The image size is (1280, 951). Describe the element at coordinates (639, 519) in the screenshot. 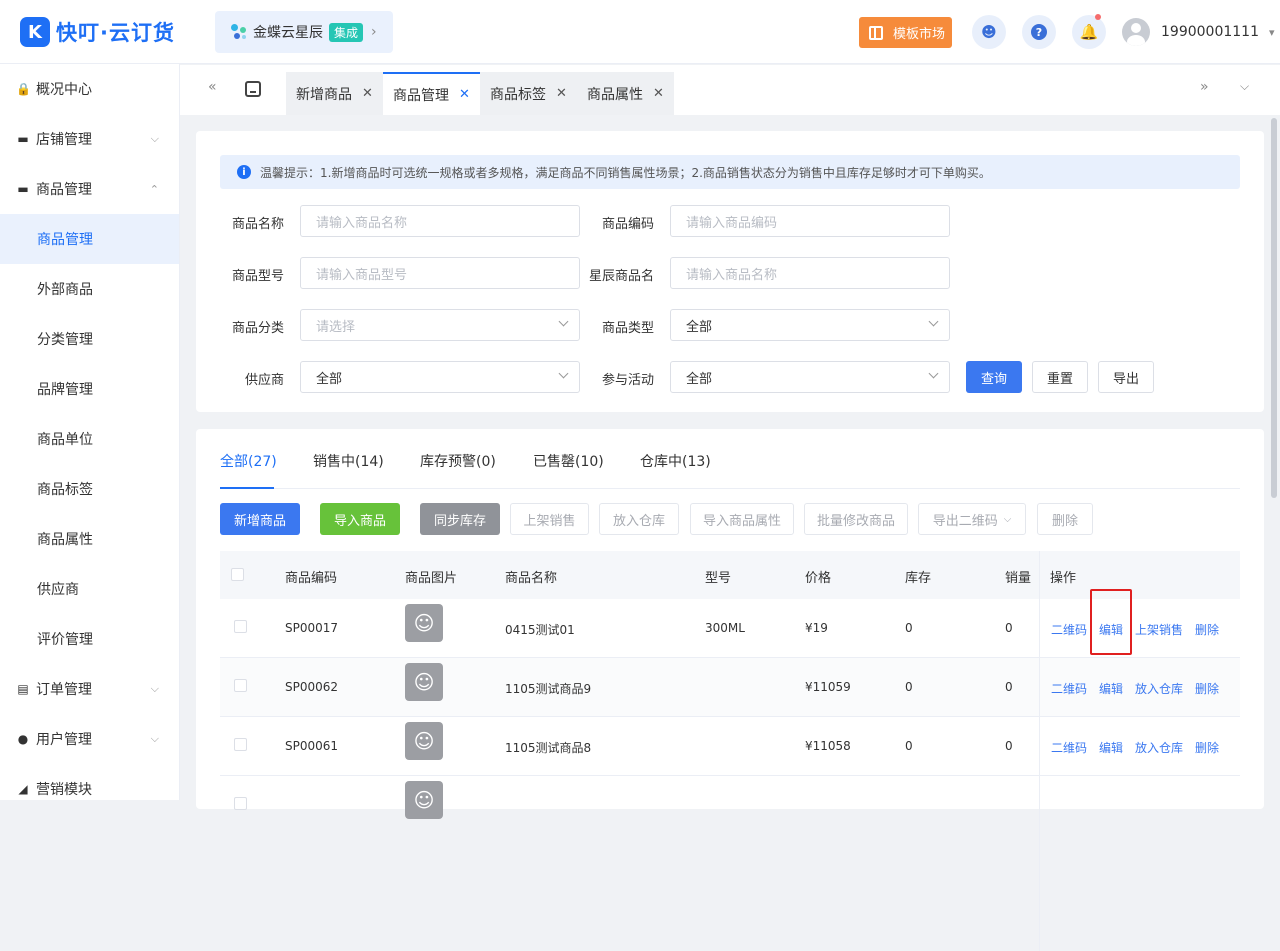

I see `to-warehouse-button: 放入仓库` at that location.